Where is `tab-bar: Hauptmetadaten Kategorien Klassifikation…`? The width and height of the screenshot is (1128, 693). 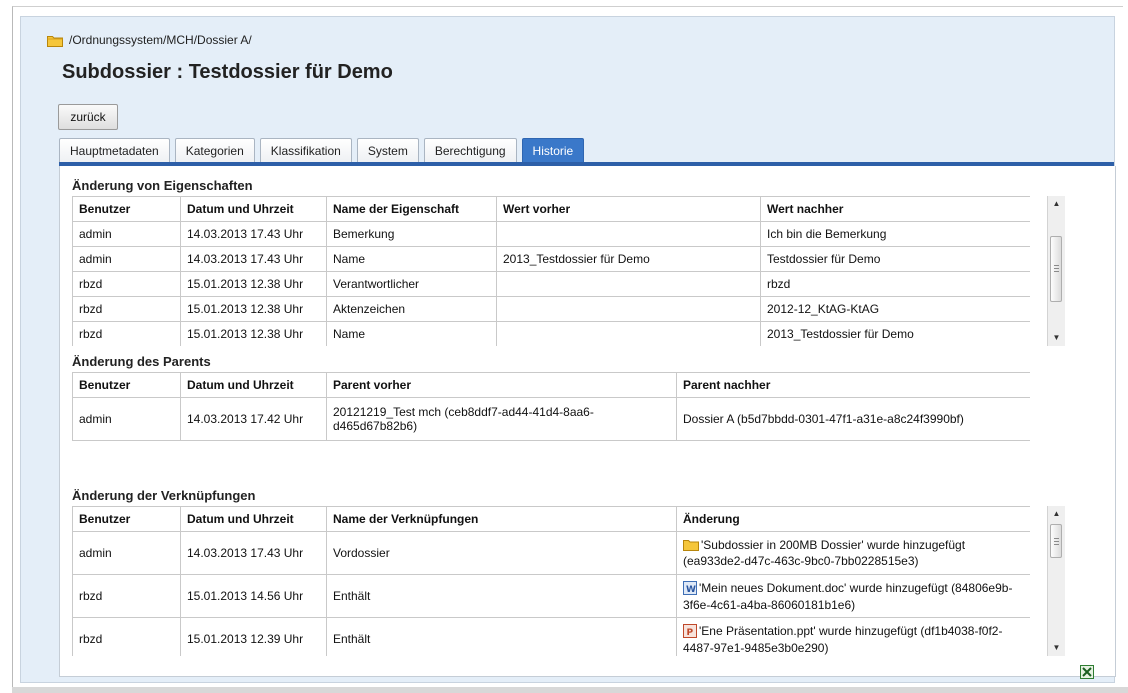
tab-bar: Hauptmetadaten Kategorien Klassifikation… is located at coordinates (322, 150).